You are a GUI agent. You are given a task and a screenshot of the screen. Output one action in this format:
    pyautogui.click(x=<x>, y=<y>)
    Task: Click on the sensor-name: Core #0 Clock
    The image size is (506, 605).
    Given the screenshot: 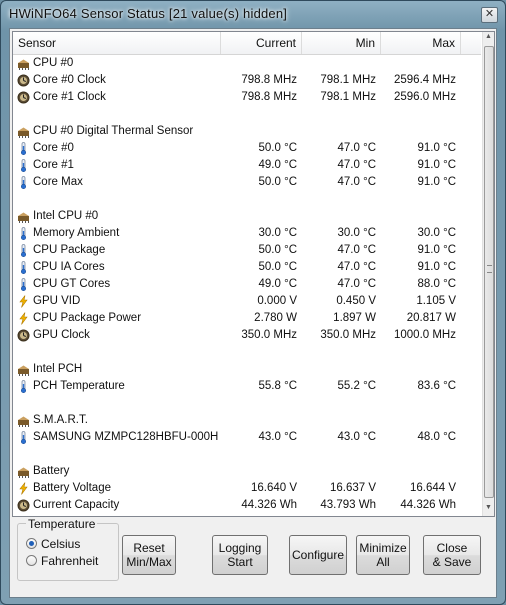 What is the action you would take?
    pyautogui.click(x=69, y=80)
    